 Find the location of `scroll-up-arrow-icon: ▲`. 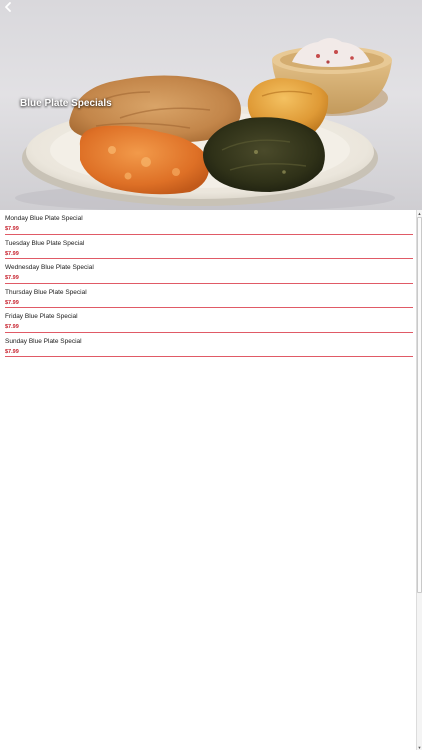

scroll-up-arrow-icon: ▲ is located at coordinates (419, 213).